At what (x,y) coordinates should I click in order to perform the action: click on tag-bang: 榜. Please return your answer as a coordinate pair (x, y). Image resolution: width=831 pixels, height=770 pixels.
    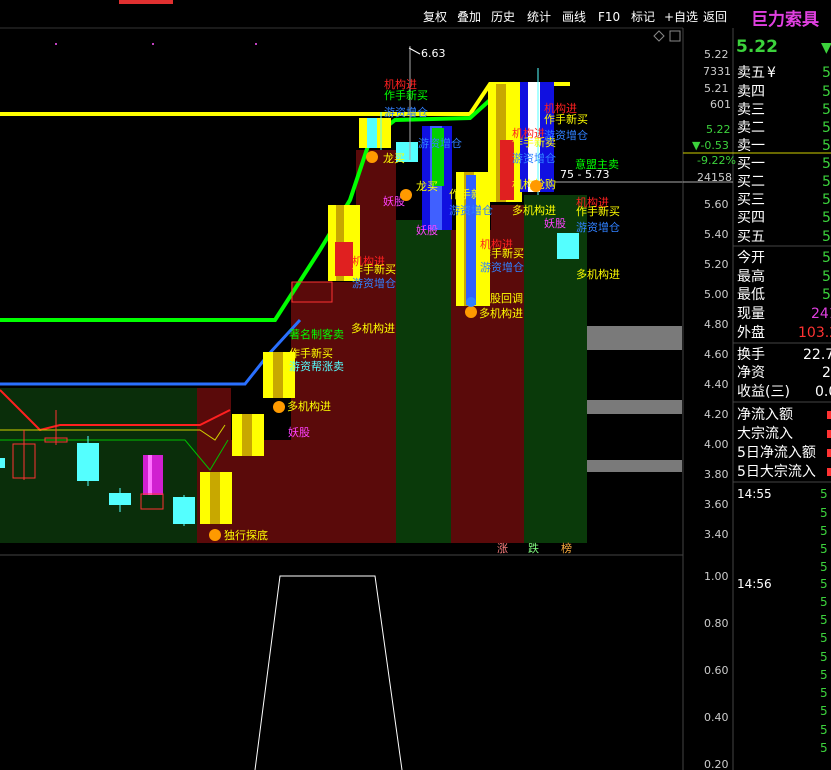
    Looking at the image, I should click on (566, 548).